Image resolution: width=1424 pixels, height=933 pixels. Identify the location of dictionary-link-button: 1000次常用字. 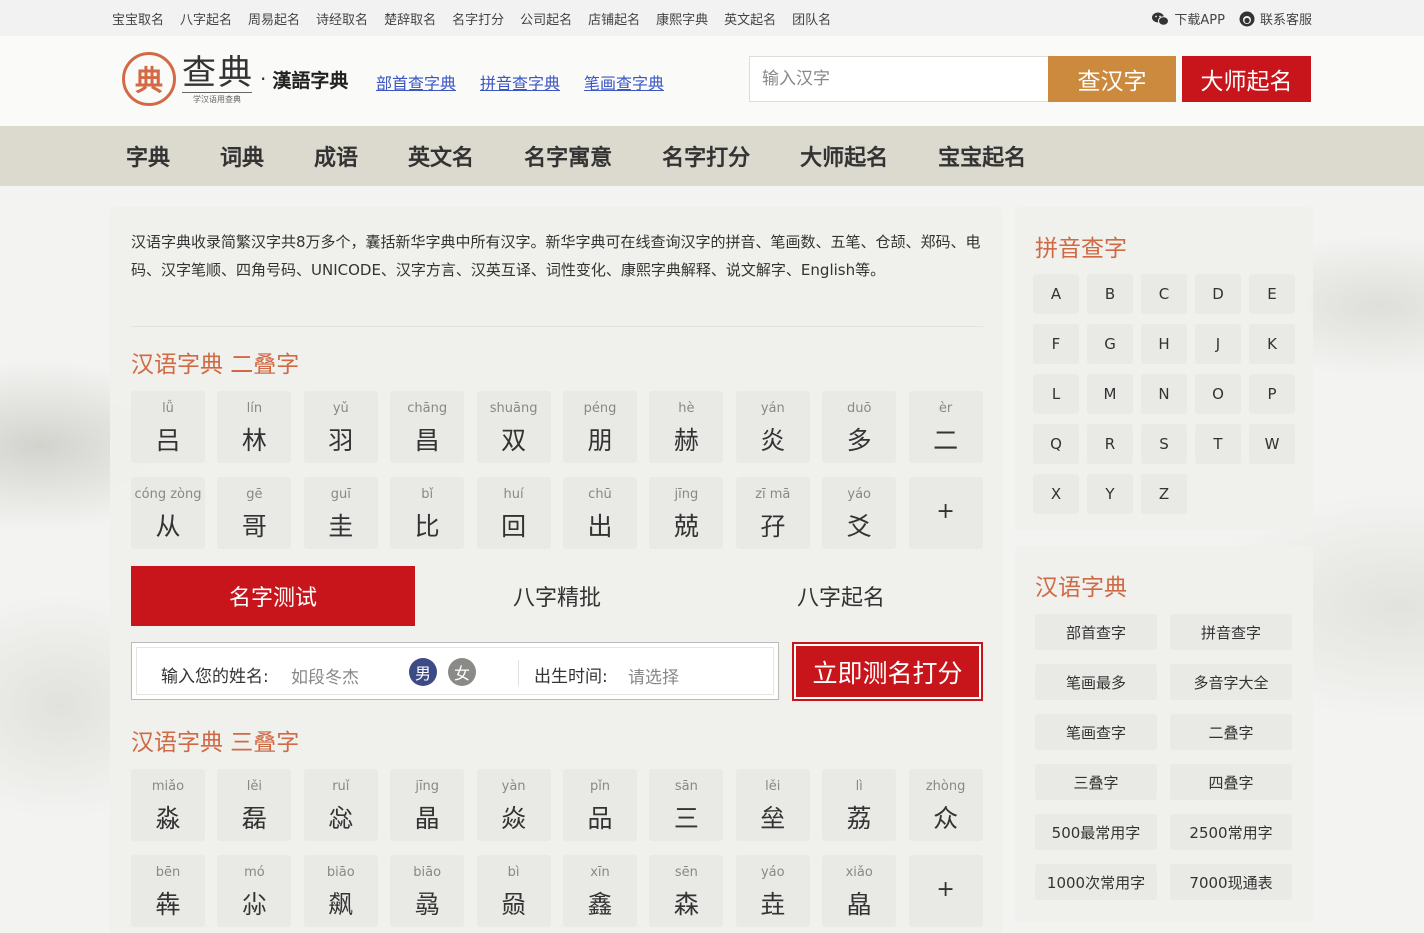
(1096, 882).